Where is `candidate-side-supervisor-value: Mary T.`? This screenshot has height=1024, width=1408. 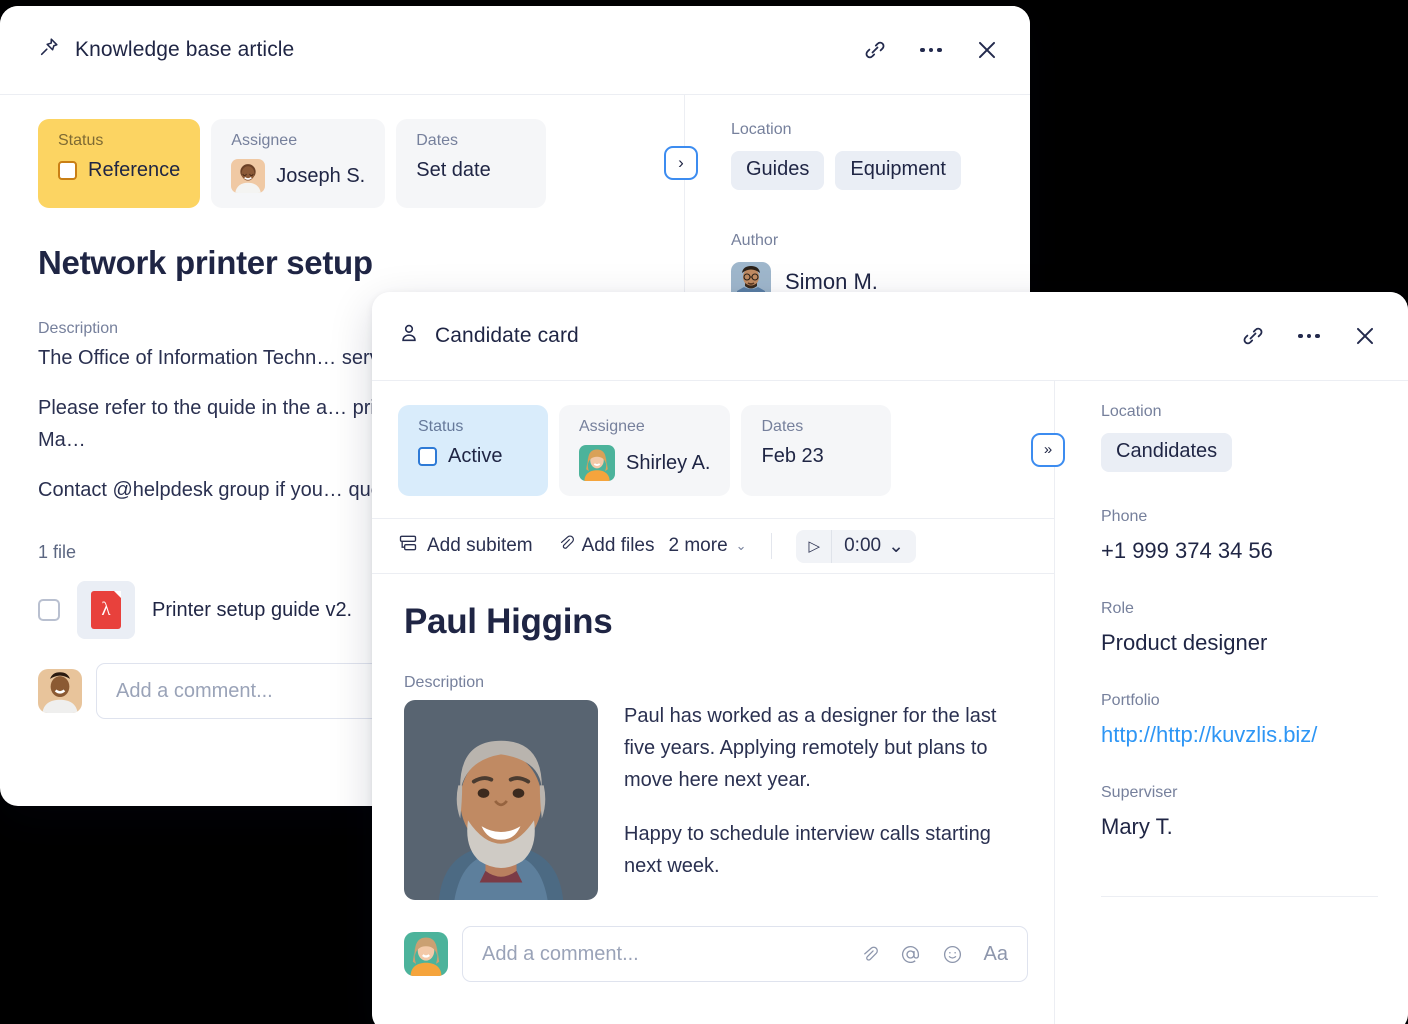 candidate-side-supervisor-value: Mary T. is located at coordinates (1239, 827).